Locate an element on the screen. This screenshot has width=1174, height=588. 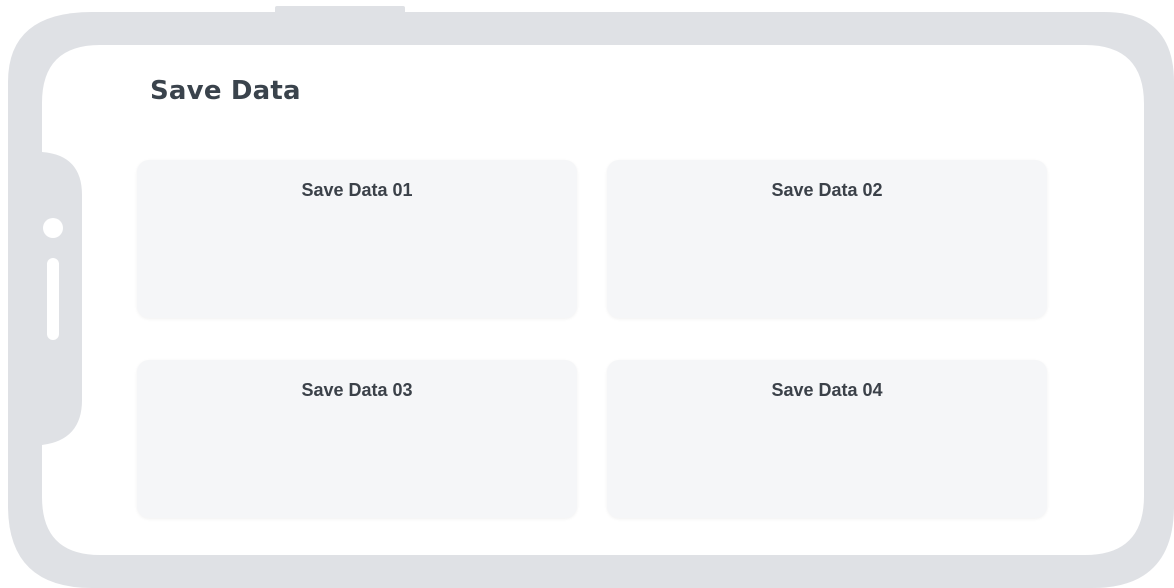
save-slot-03: Save Data 03 is located at coordinates (357, 439).